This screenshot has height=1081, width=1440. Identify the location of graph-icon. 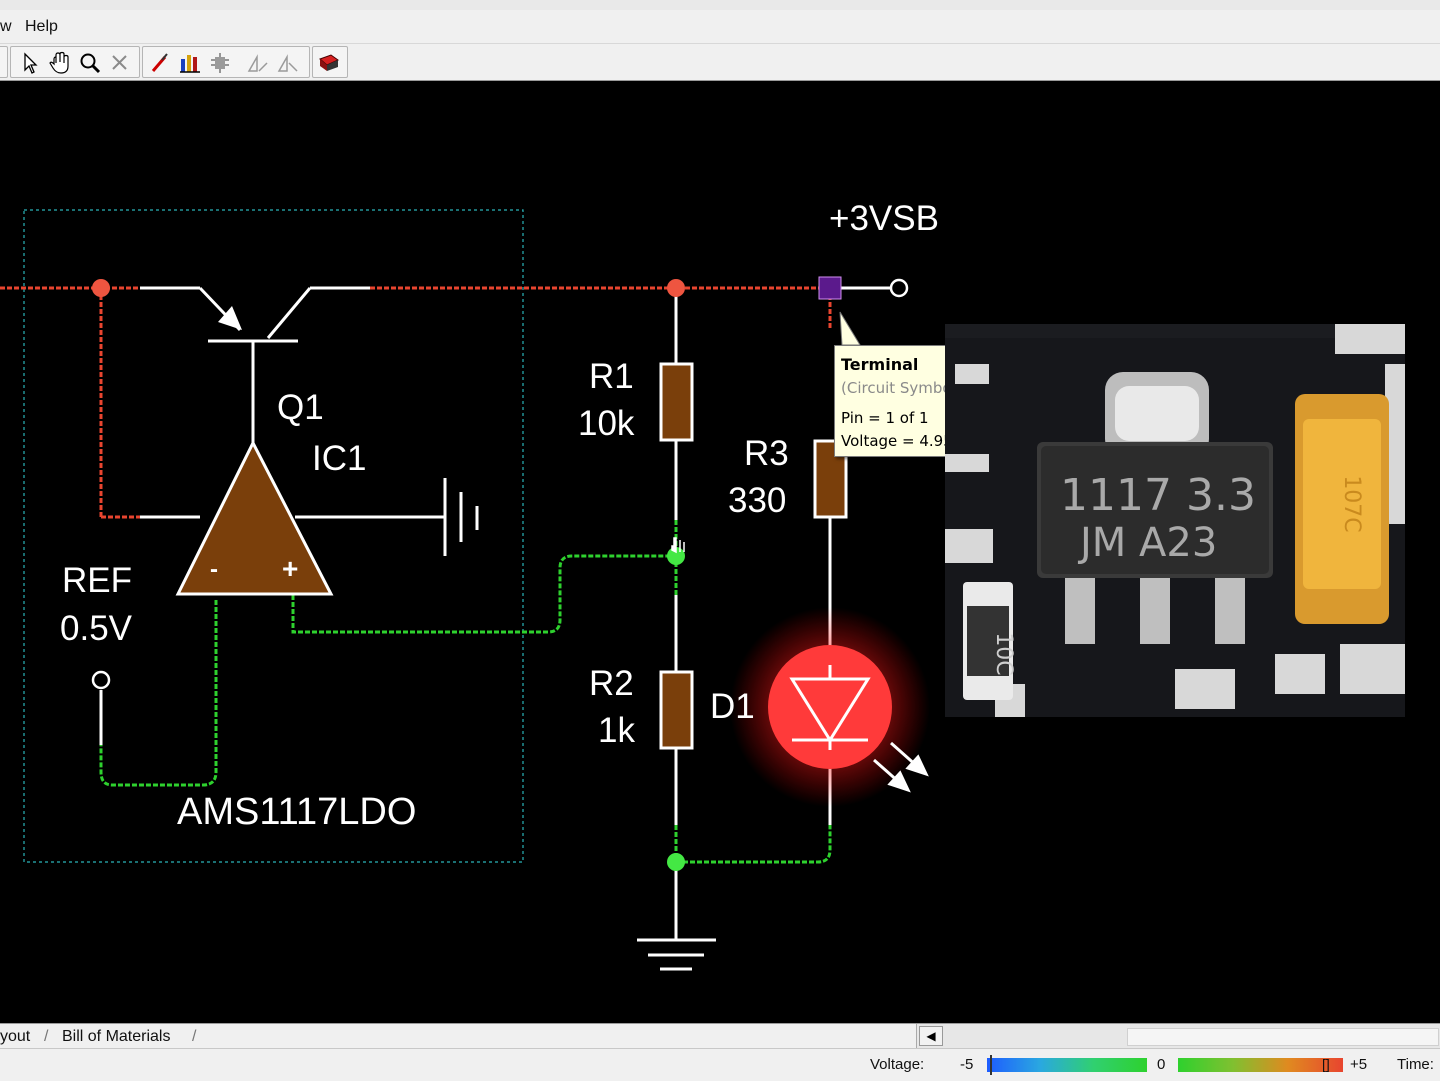
(190, 63).